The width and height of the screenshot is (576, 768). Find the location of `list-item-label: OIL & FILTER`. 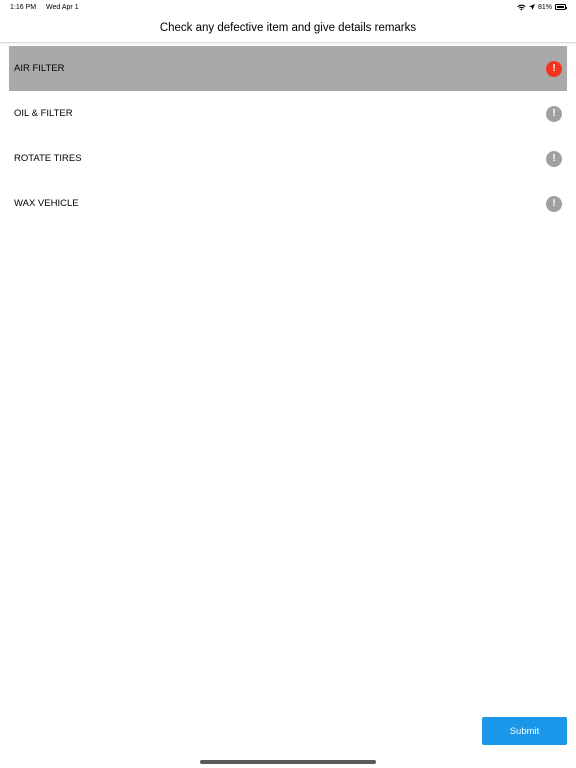

list-item-label: OIL & FILTER is located at coordinates (43, 113).